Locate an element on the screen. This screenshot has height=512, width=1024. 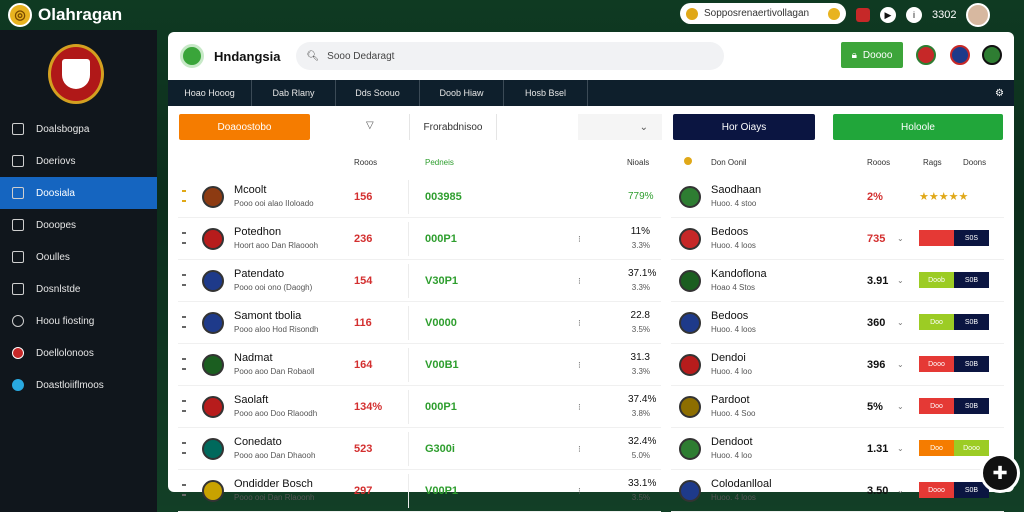
club-name: Pardoot is located at coordinates (730, 400).